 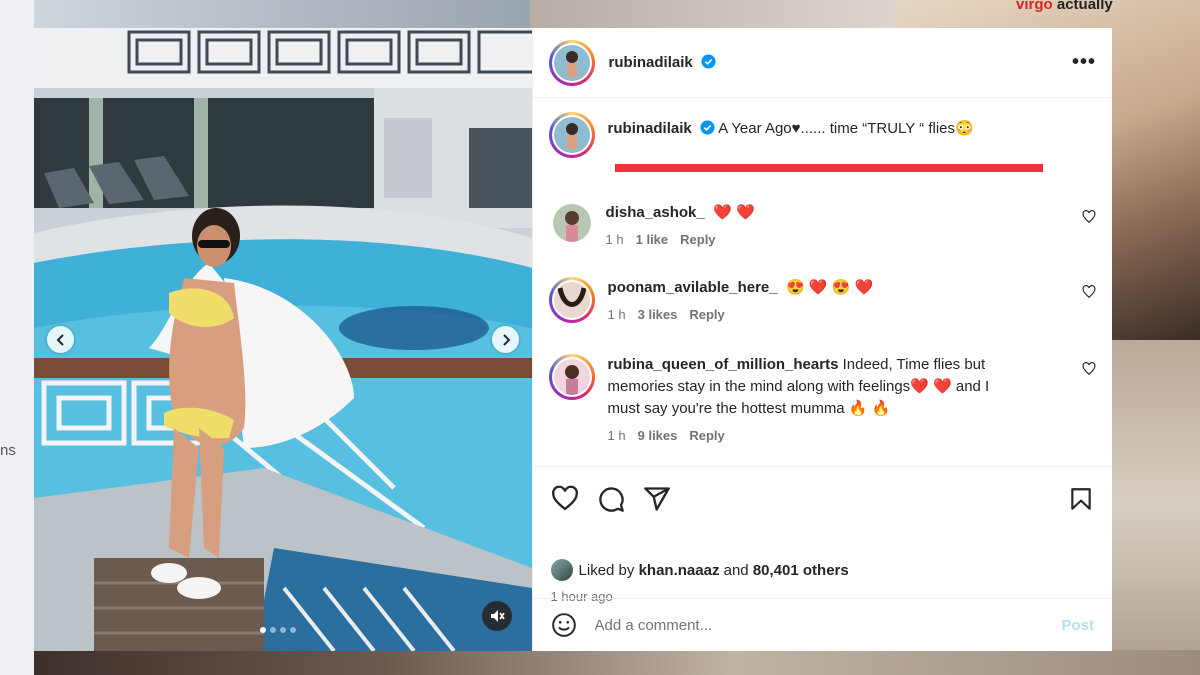 I want to click on share-paper-plane-icon, so click(x=657, y=499).